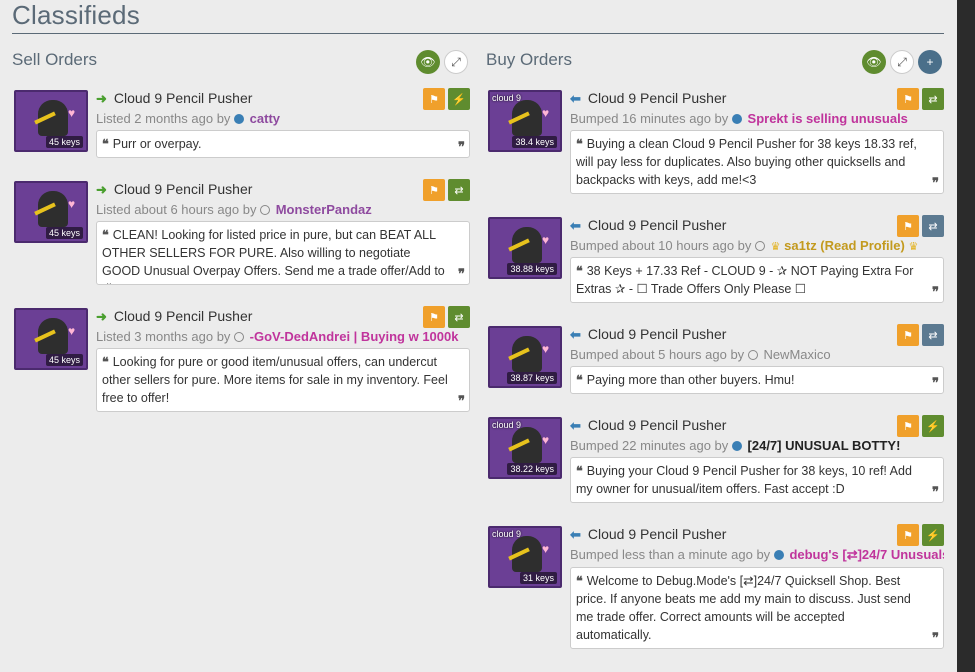 The image size is (975, 672). What do you see at coordinates (525, 121) in the screenshot?
I see `item-image: cloud 9 ♥ 38.4 keys` at bounding box center [525, 121].